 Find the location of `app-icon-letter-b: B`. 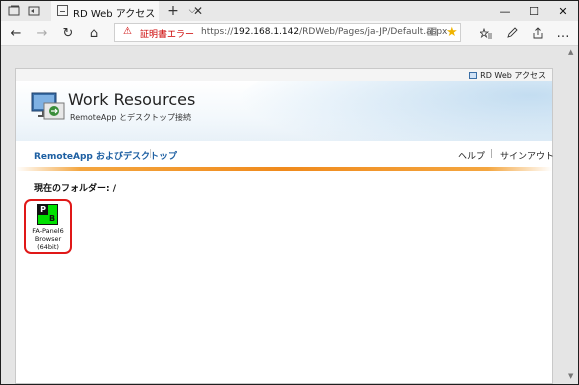

app-icon-letter-b: B is located at coordinates (52, 218).